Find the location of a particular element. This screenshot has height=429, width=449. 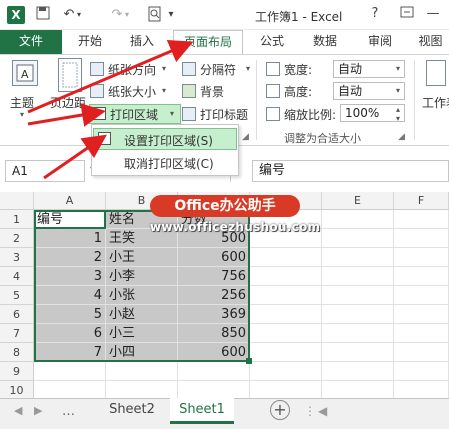

margins-icon is located at coordinates (70, 75).